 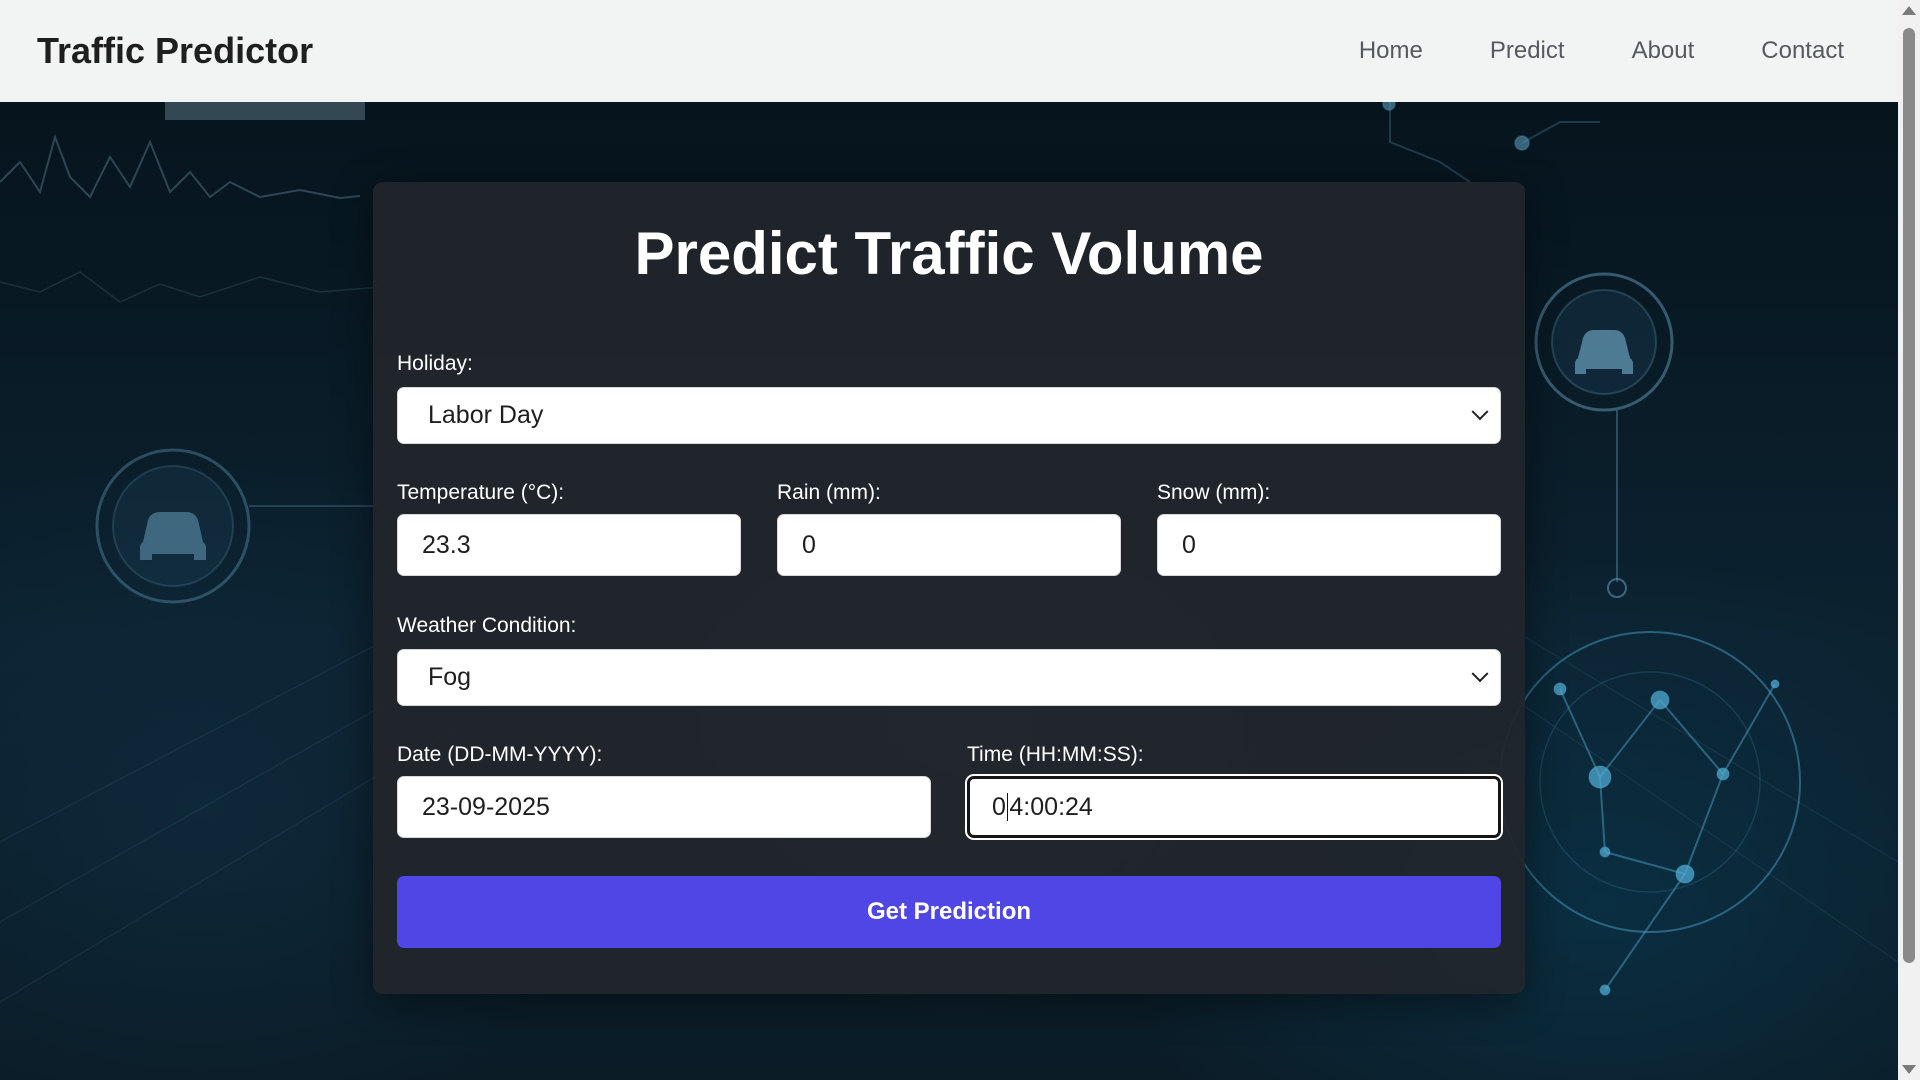 I want to click on nav-link-home: Home, so click(x=1391, y=51).